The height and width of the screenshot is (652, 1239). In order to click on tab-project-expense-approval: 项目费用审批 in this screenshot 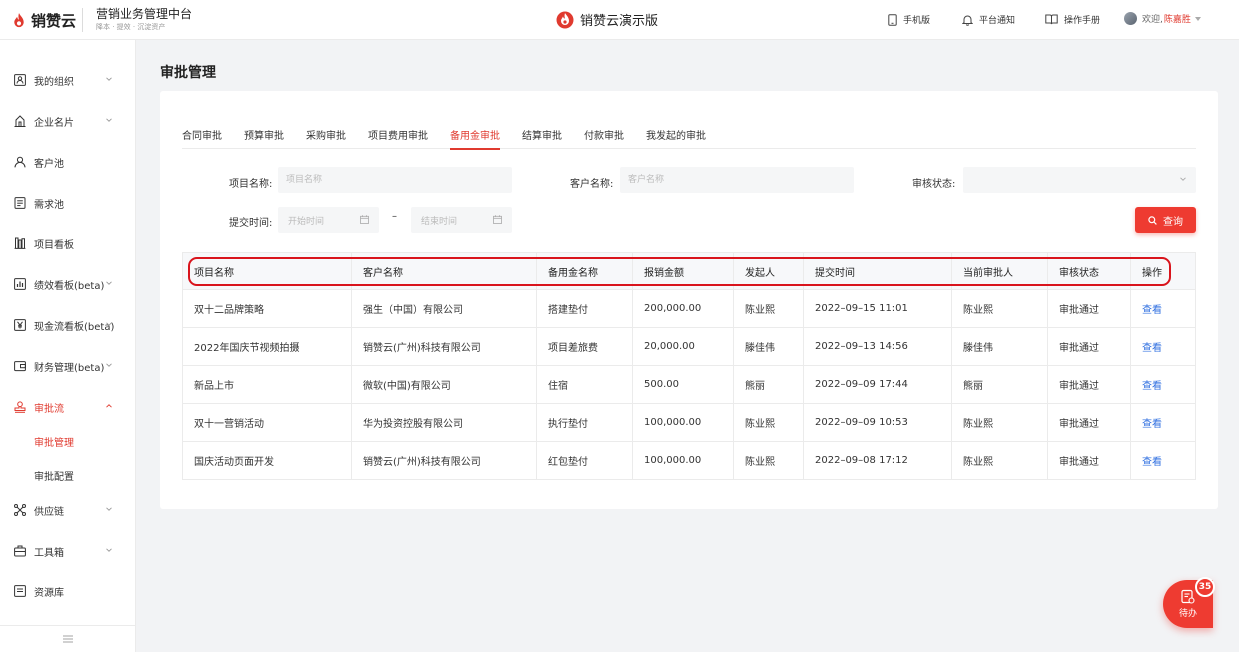, I will do `click(398, 138)`.